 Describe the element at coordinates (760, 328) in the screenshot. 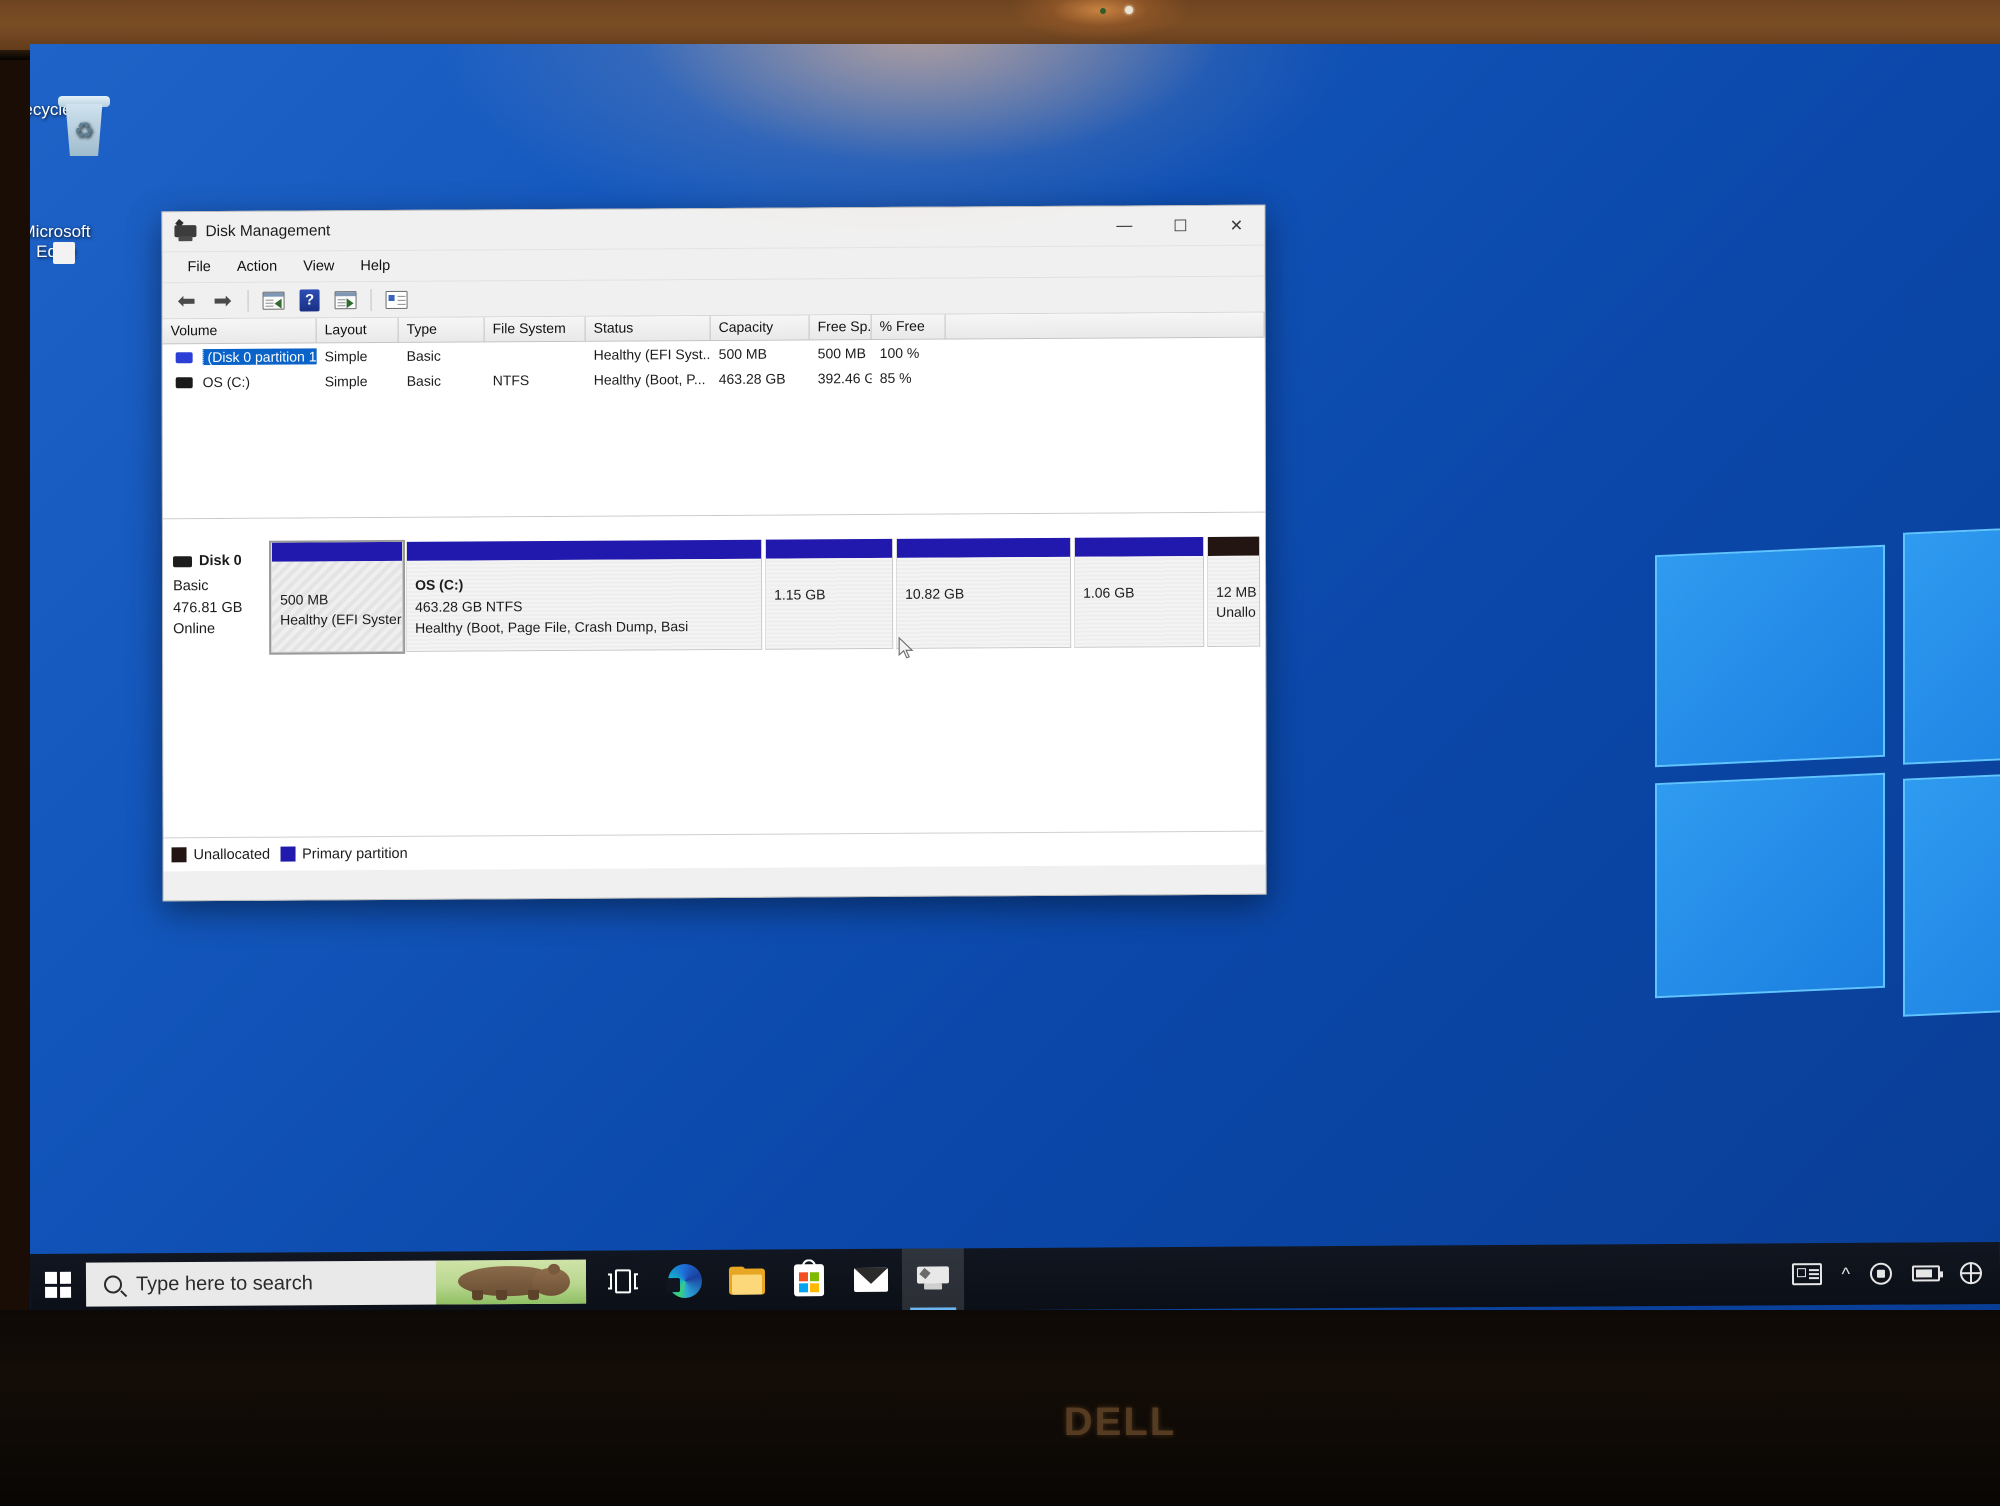

I see `column-header-capacity: Capacity` at that location.